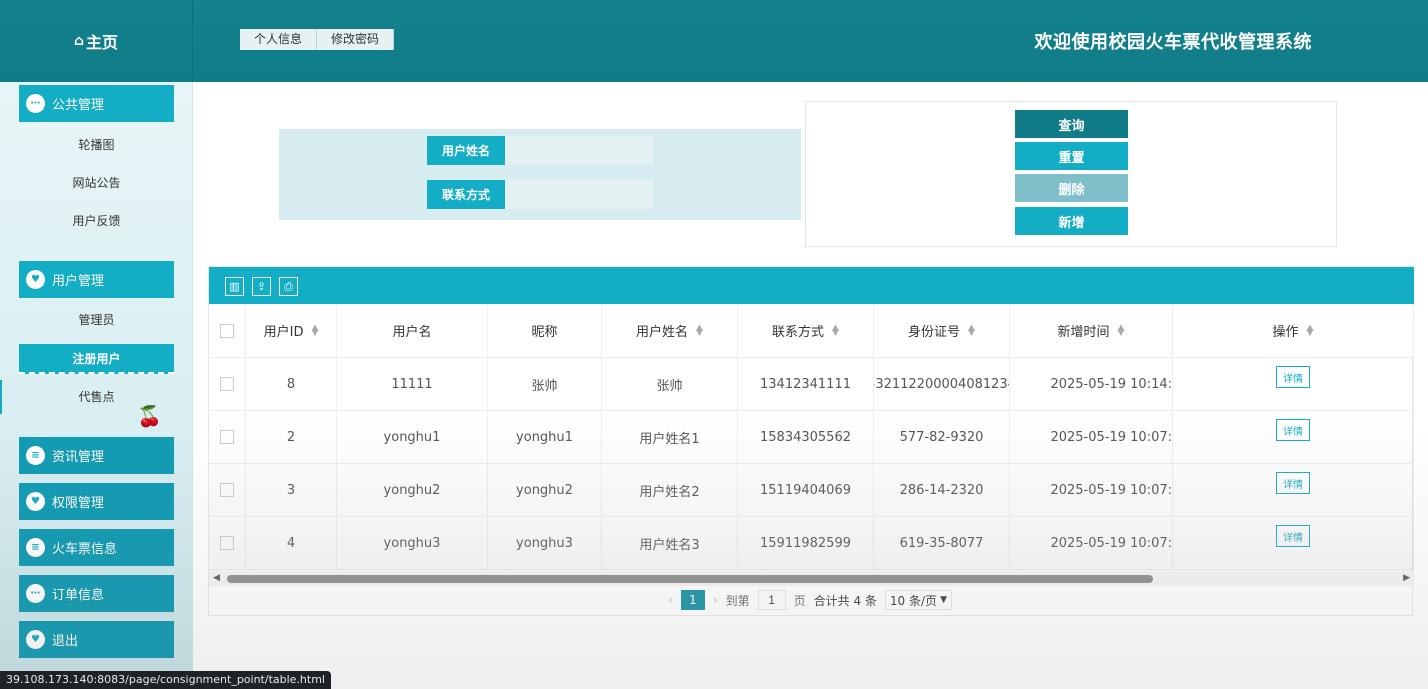  I want to click on cell-username: yonghu3, so click(412, 543).